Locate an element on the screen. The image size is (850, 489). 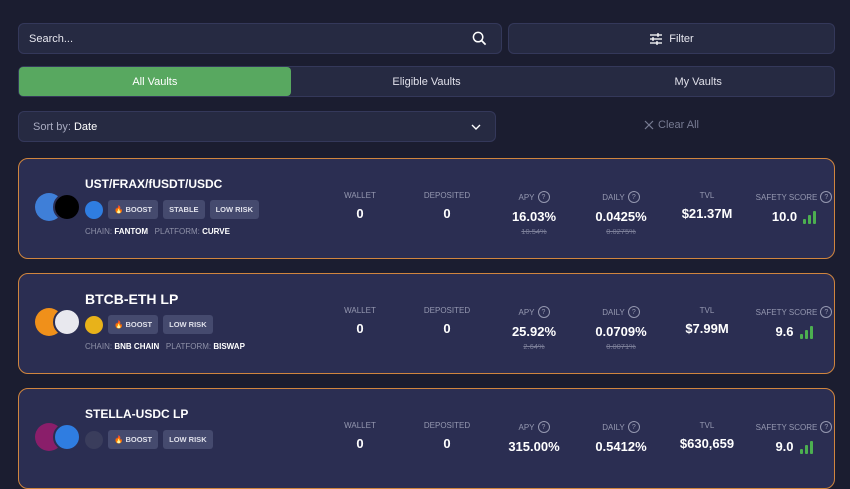
tag-badge: STABLE is located at coordinates (184, 209).